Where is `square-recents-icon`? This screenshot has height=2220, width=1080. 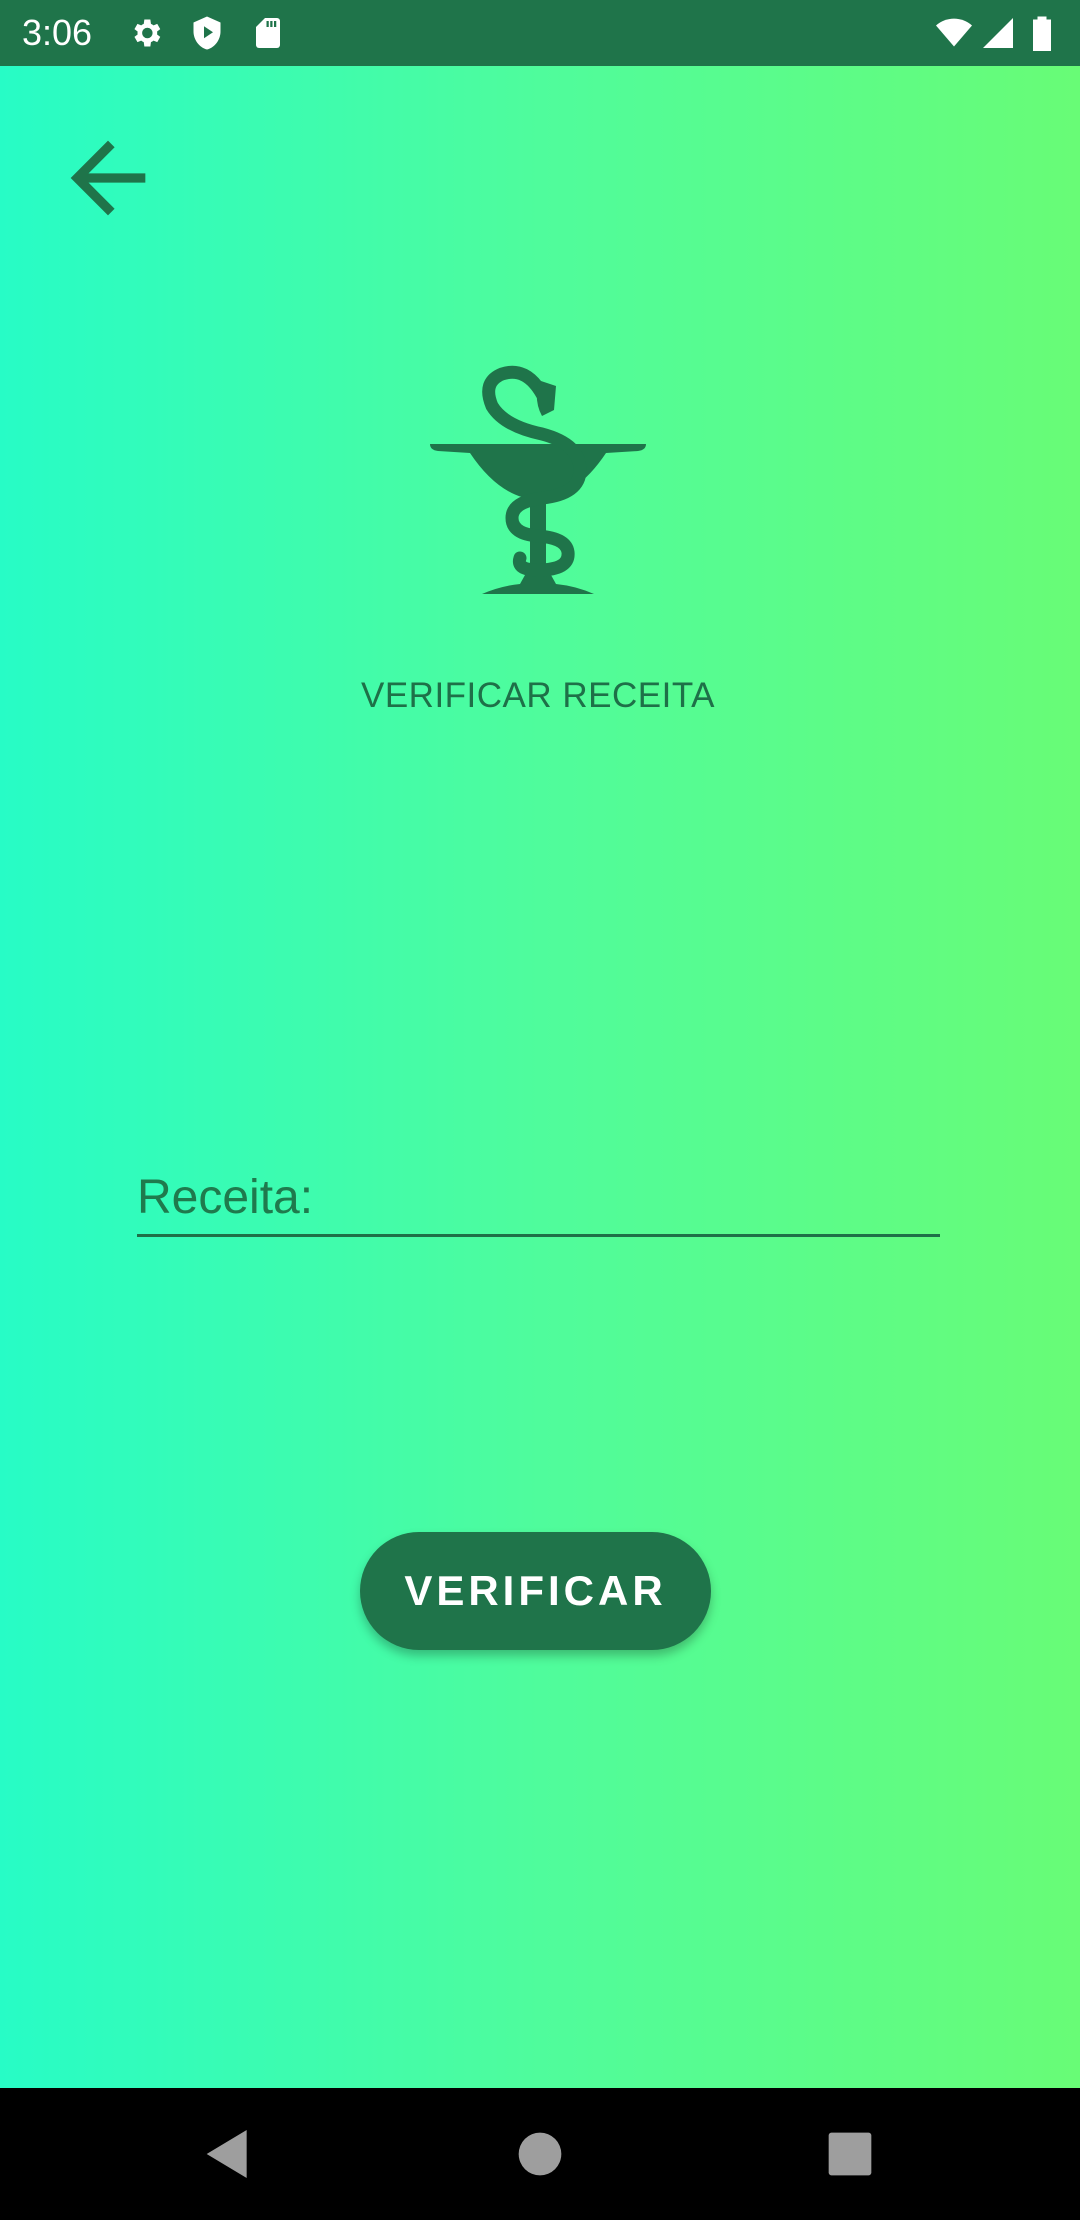 square-recents-icon is located at coordinates (850, 2154).